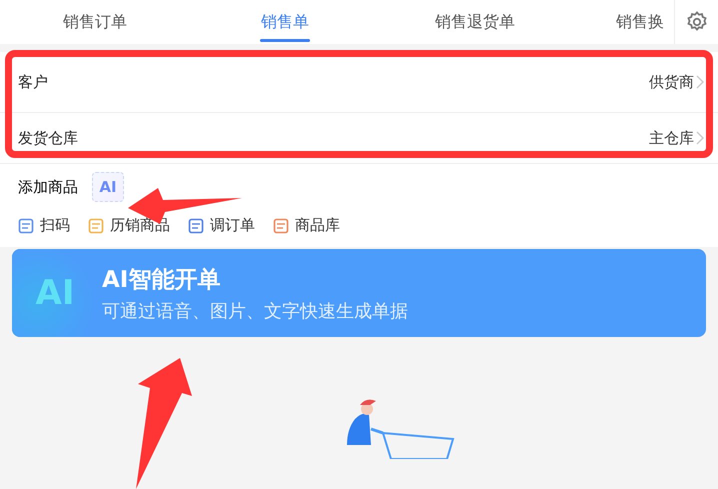  What do you see at coordinates (475, 22) in the screenshot?
I see `tab: 销售退货单` at bounding box center [475, 22].